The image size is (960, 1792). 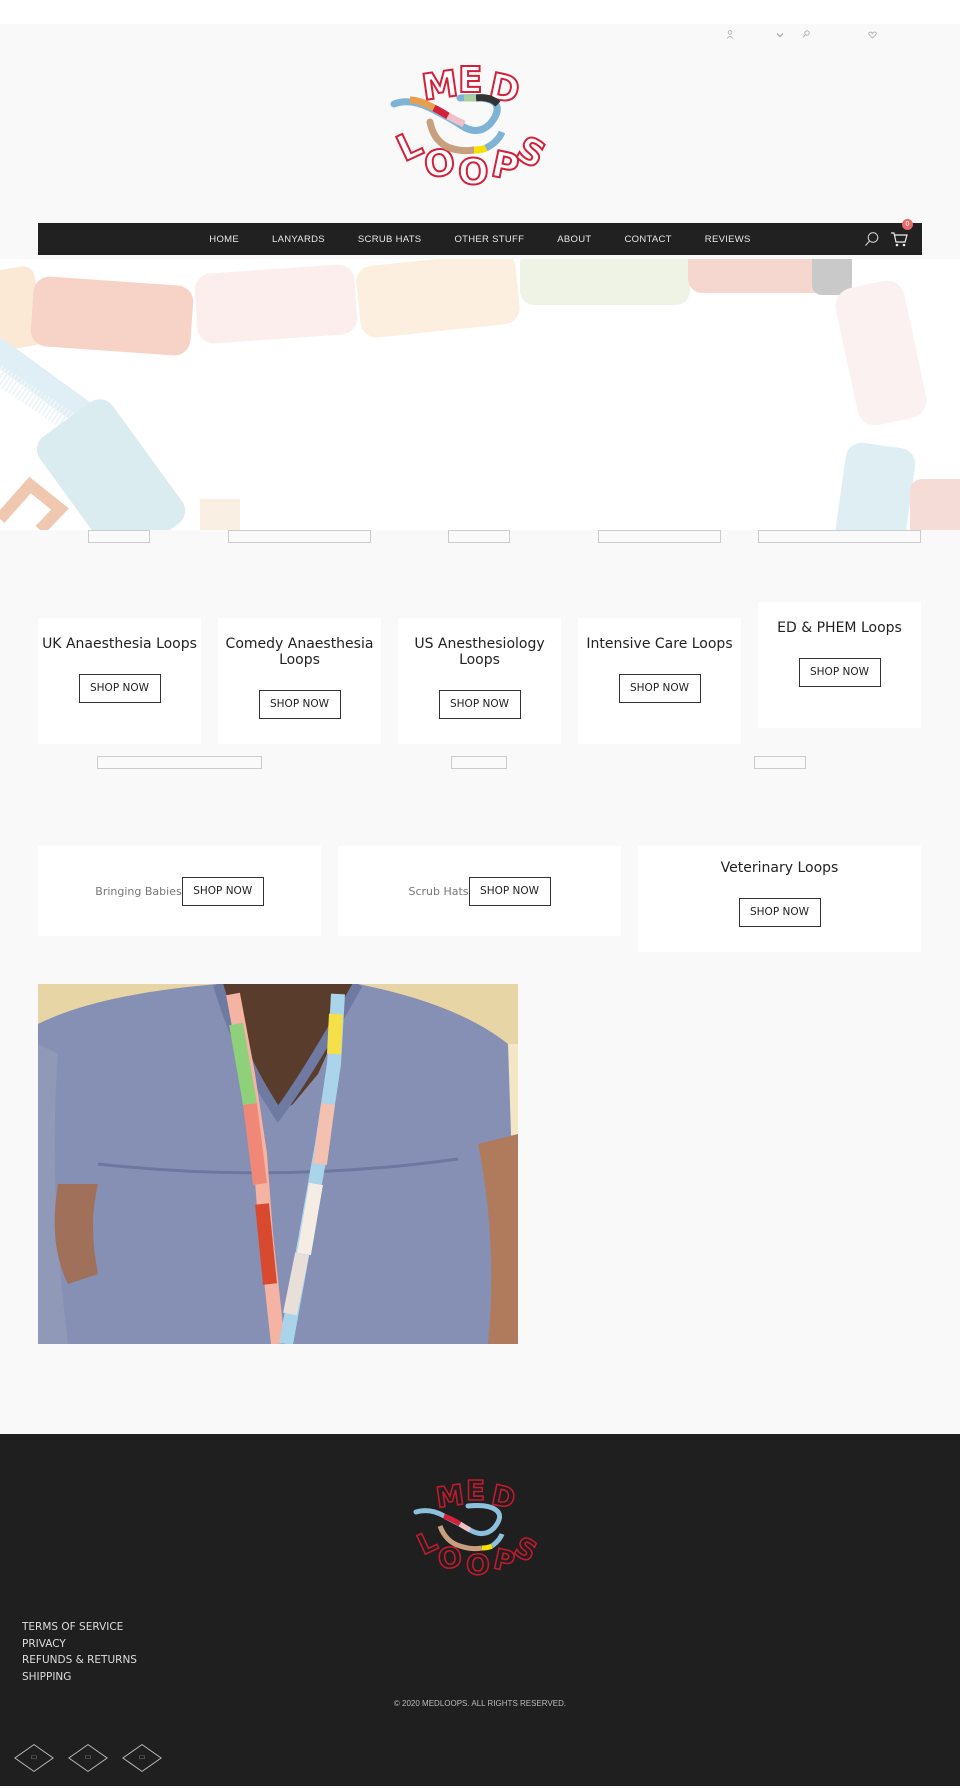 What do you see at coordinates (438, 891) in the screenshot?
I see `category-title: Scrub Hats` at bounding box center [438, 891].